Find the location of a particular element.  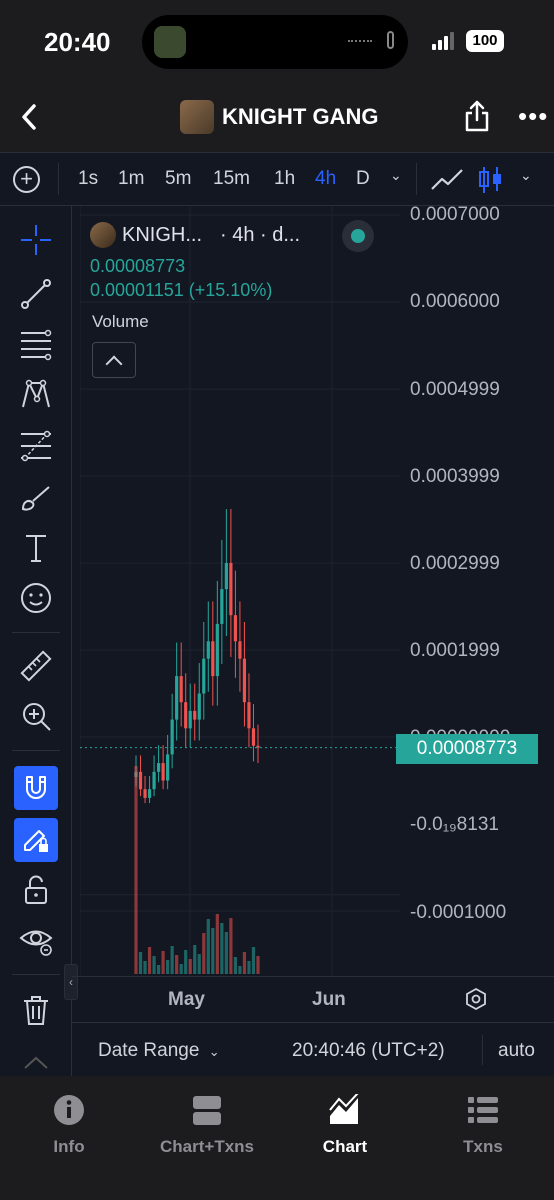

interval-1s: 1s is located at coordinates (88, 179).